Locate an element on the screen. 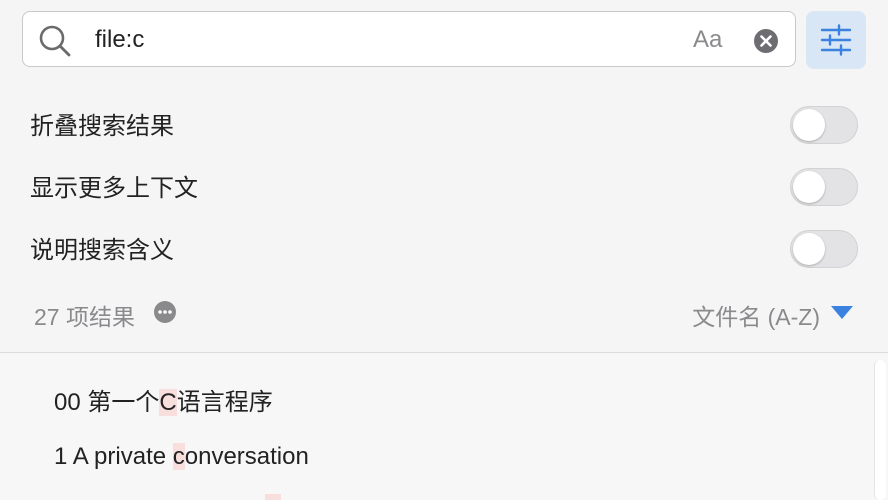 This screenshot has width=888, height=500. clear-circle-icon is located at coordinates (766, 41).